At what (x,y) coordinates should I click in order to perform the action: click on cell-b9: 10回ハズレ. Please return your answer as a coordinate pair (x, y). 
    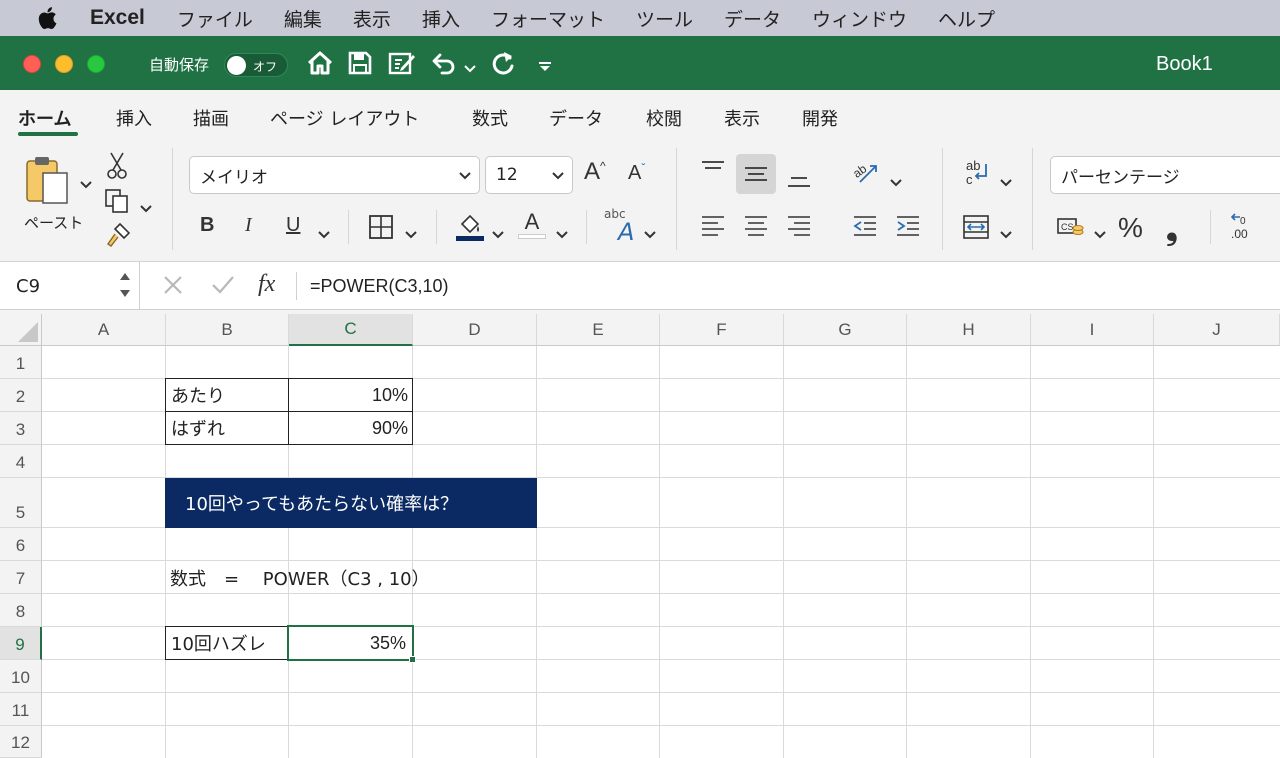
    Looking at the image, I should click on (227, 643).